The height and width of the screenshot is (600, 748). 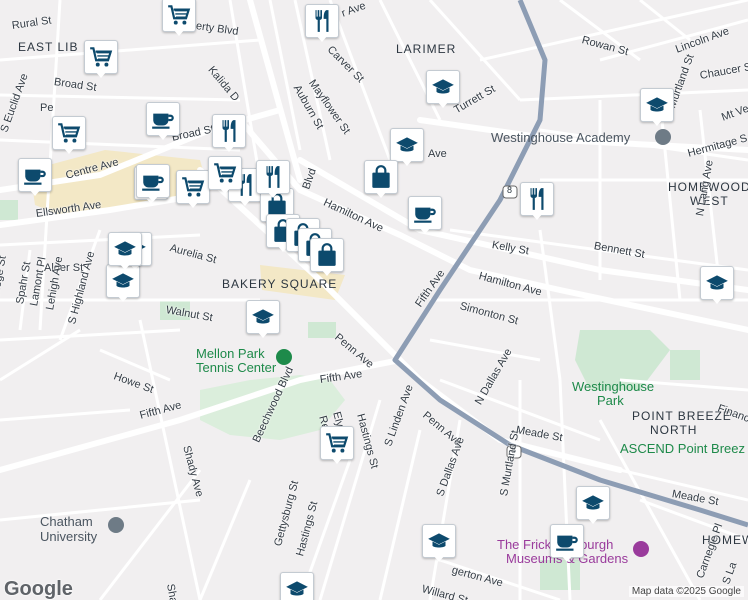 What do you see at coordinates (641, 549) in the screenshot?
I see `museum-marker-icon` at bounding box center [641, 549].